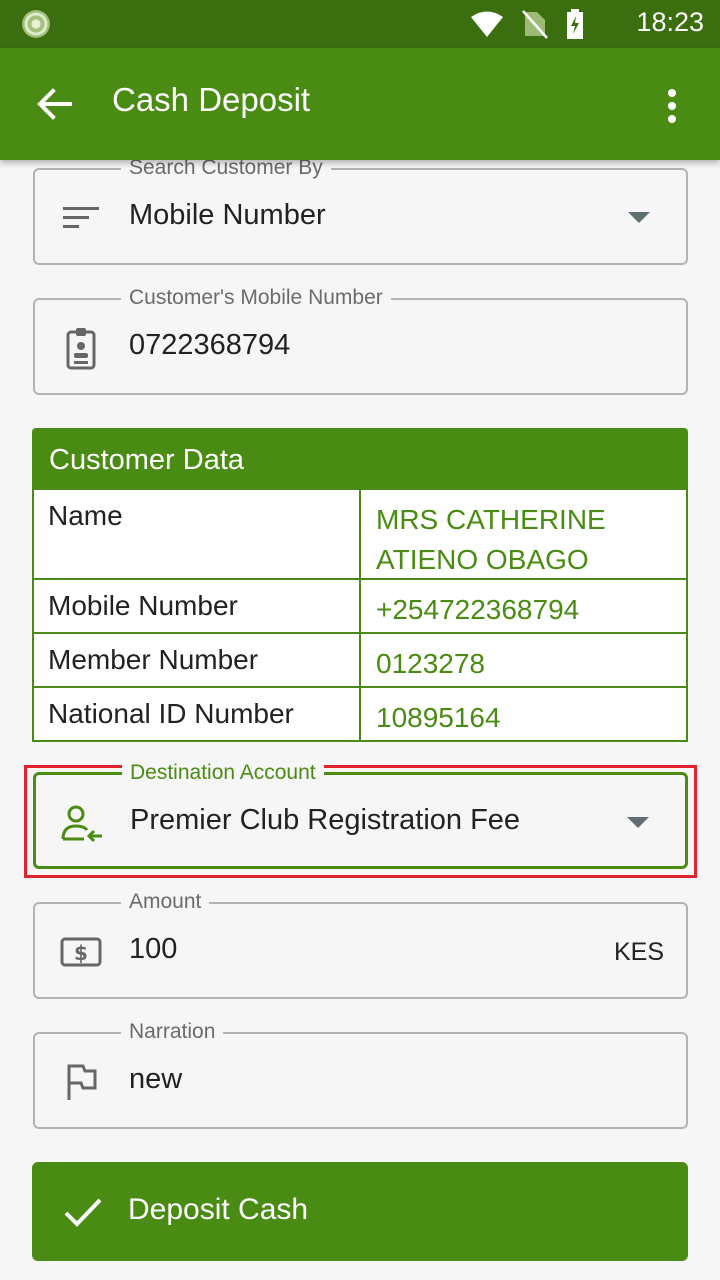 This screenshot has height=1280, width=720. I want to click on arrow-back-icon, so click(54, 104).